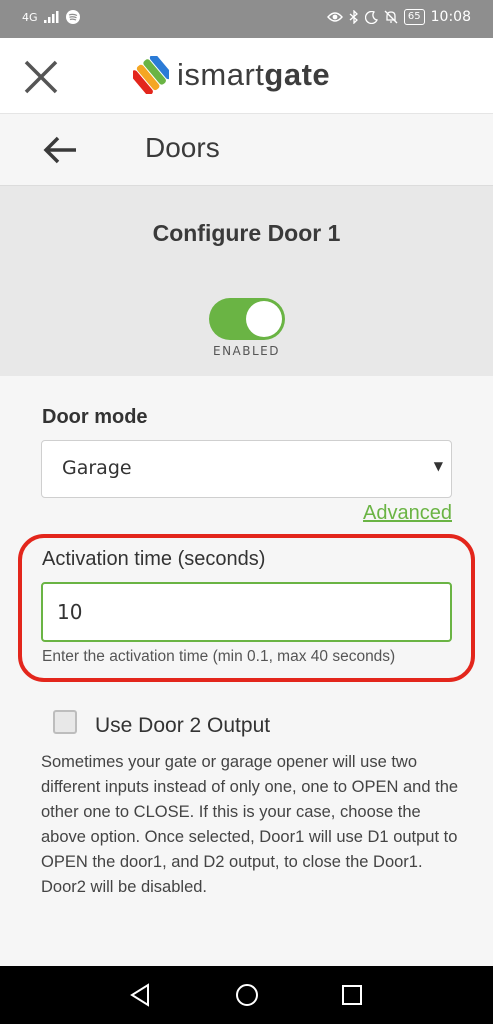  Describe the element at coordinates (371, 17) in the screenshot. I see `moon-icon` at that location.